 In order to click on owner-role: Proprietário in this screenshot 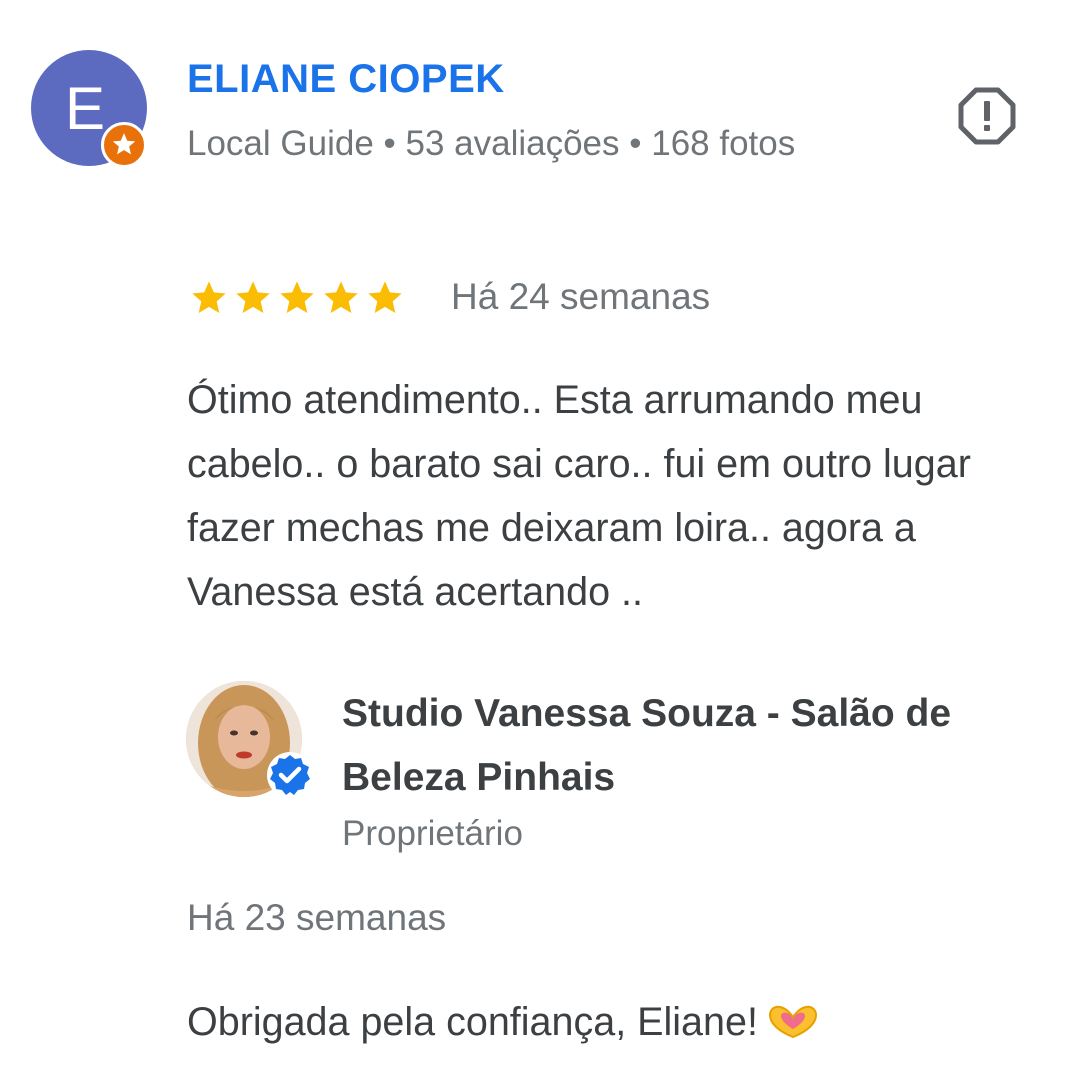, I will do `click(432, 833)`.